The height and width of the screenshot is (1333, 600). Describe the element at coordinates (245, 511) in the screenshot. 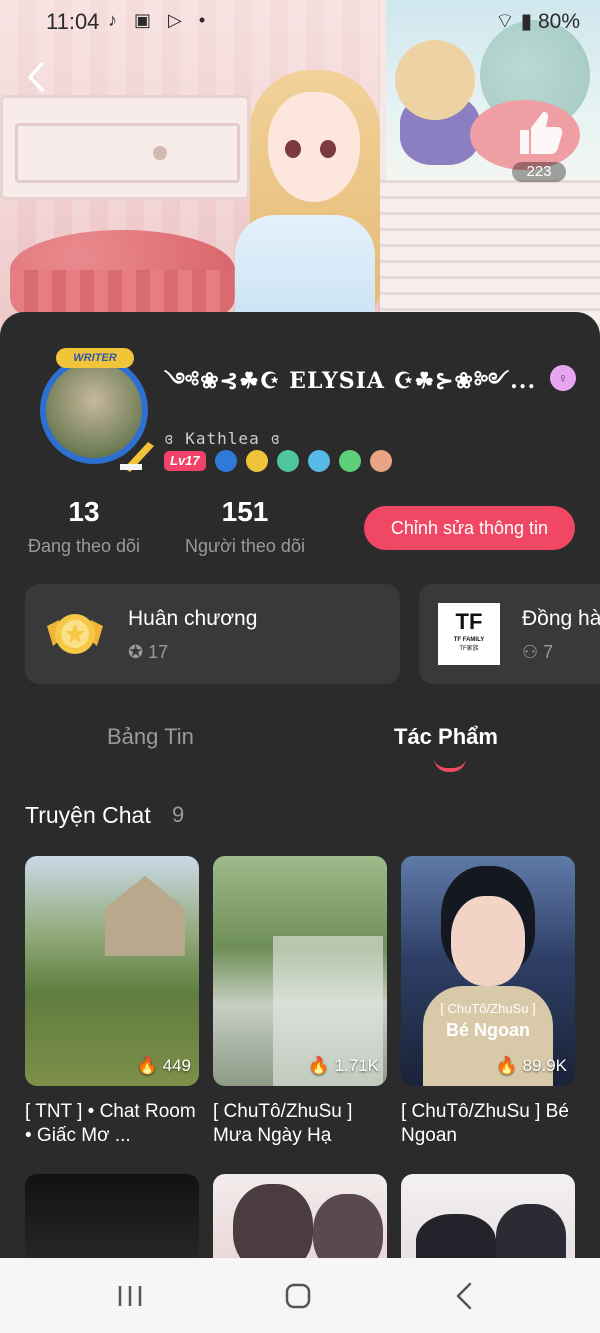

I see `followers-count: 151` at that location.